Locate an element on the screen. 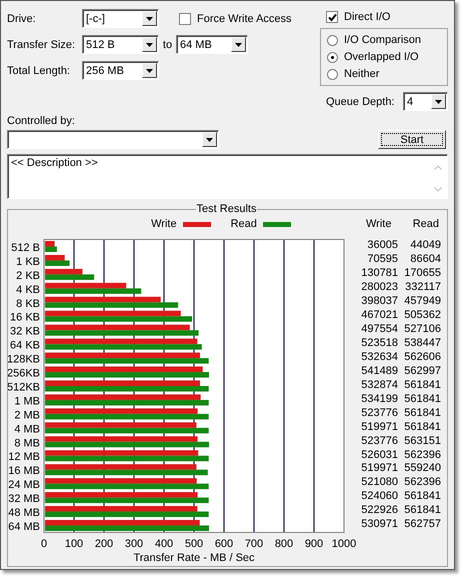 The height and width of the screenshot is (578, 461). category-label: 8 MB is located at coordinates (27, 443).